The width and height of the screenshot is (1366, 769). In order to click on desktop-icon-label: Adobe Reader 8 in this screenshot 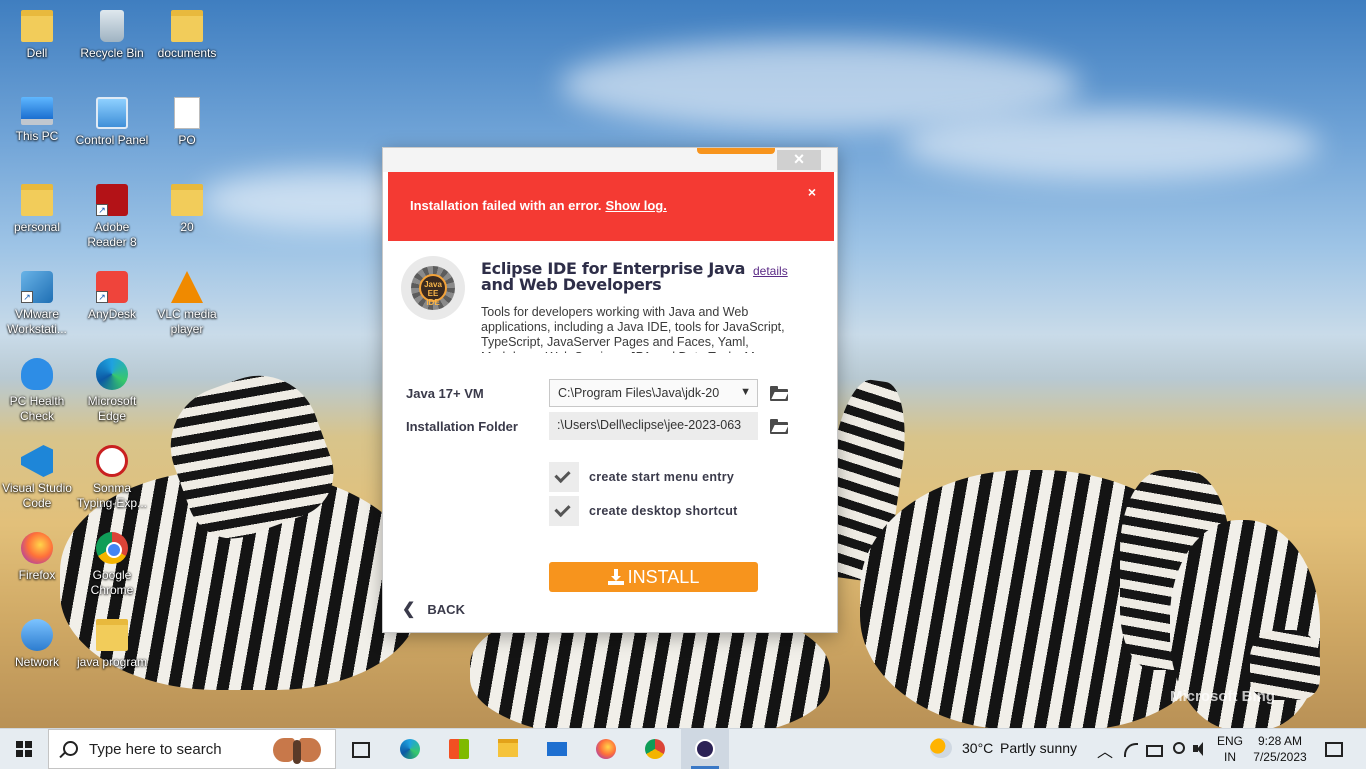, I will do `click(112, 234)`.